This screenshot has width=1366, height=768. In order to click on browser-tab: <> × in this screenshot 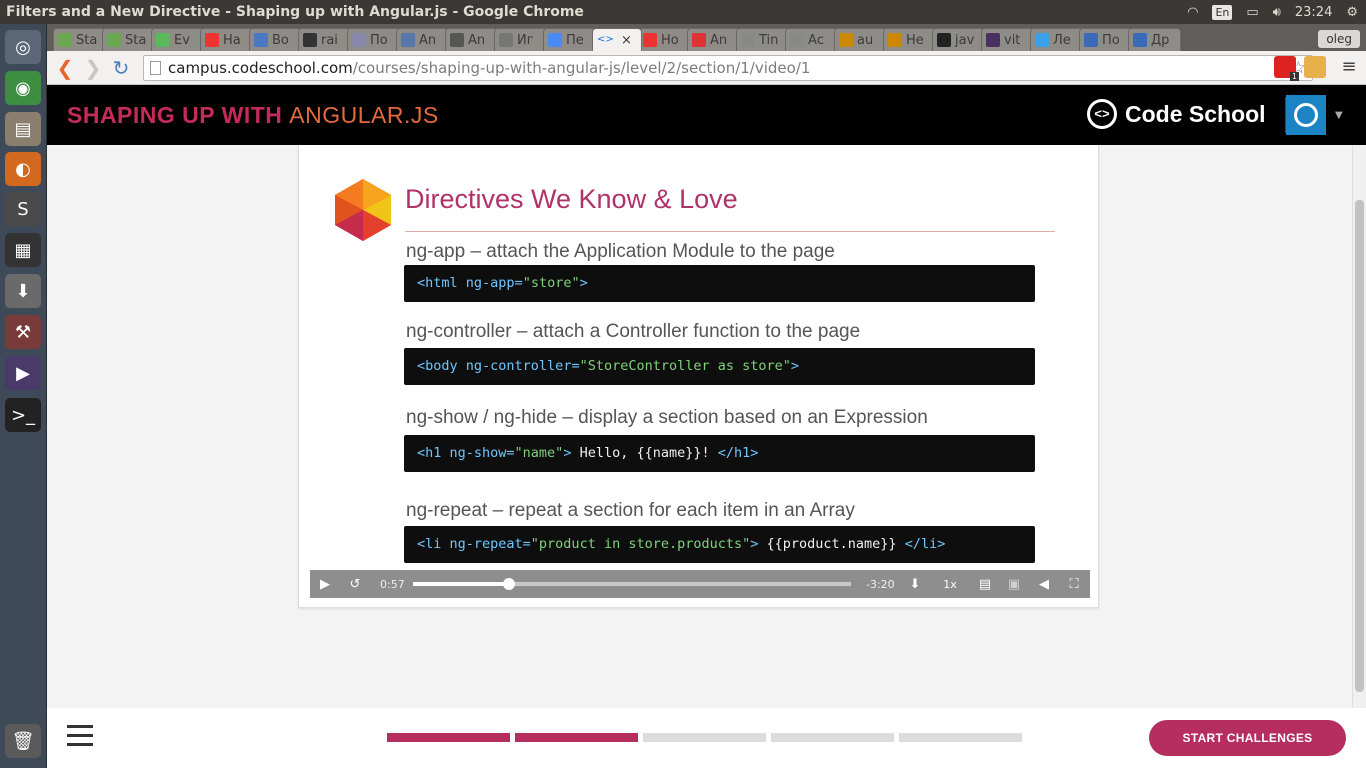, I will do `click(617, 39)`.